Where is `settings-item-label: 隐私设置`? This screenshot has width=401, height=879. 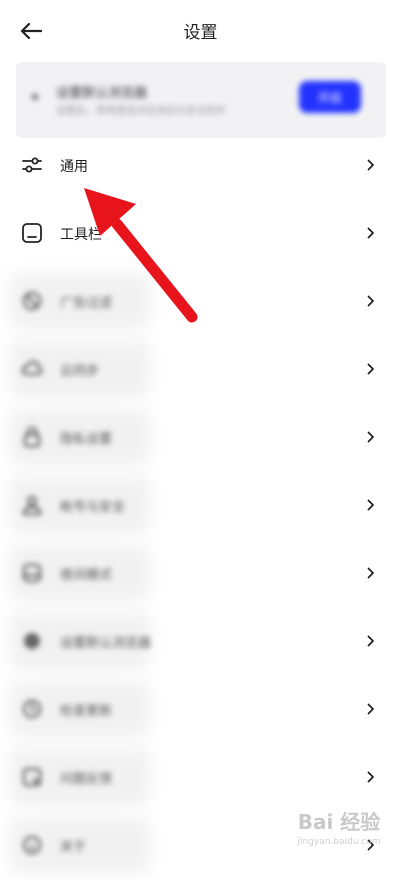 settings-item-label: 隐私设置 is located at coordinates (86, 439).